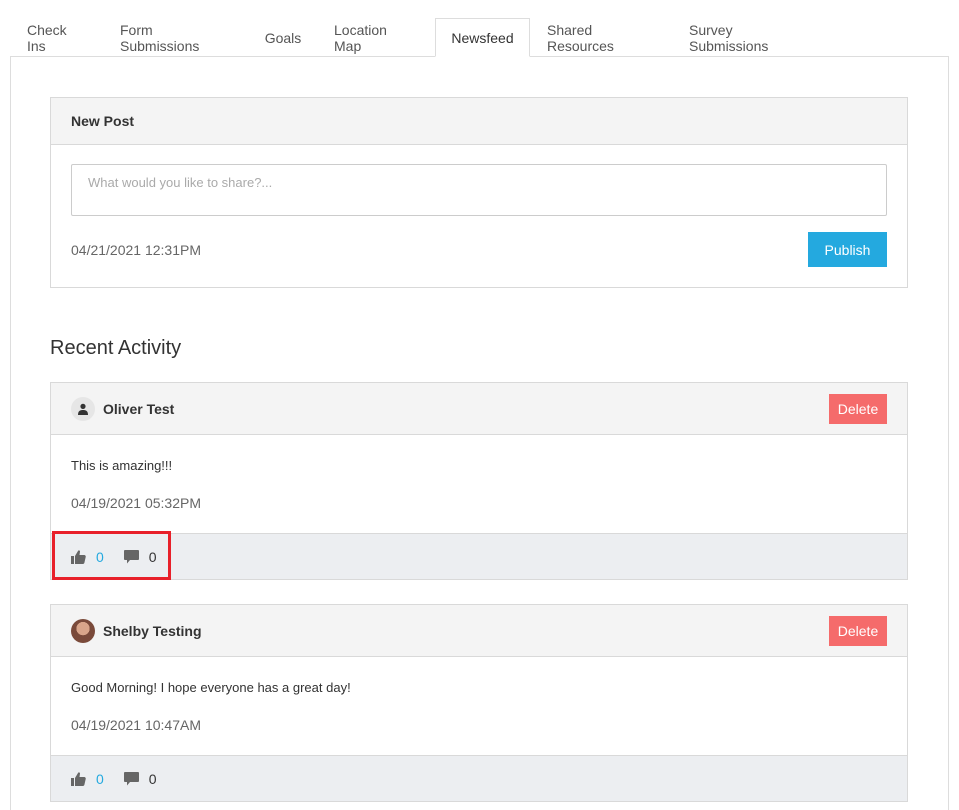  What do you see at coordinates (136, 250) in the screenshot?
I see `new-post-date: 04/21/2021 12:31PM` at bounding box center [136, 250].